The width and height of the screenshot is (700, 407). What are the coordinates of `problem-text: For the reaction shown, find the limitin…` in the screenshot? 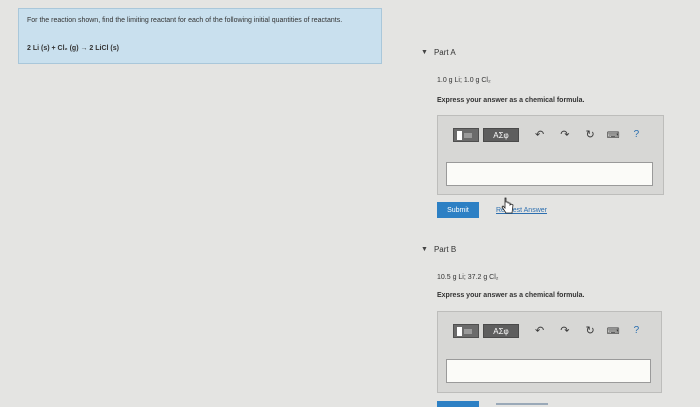 It's located at (185, 20).